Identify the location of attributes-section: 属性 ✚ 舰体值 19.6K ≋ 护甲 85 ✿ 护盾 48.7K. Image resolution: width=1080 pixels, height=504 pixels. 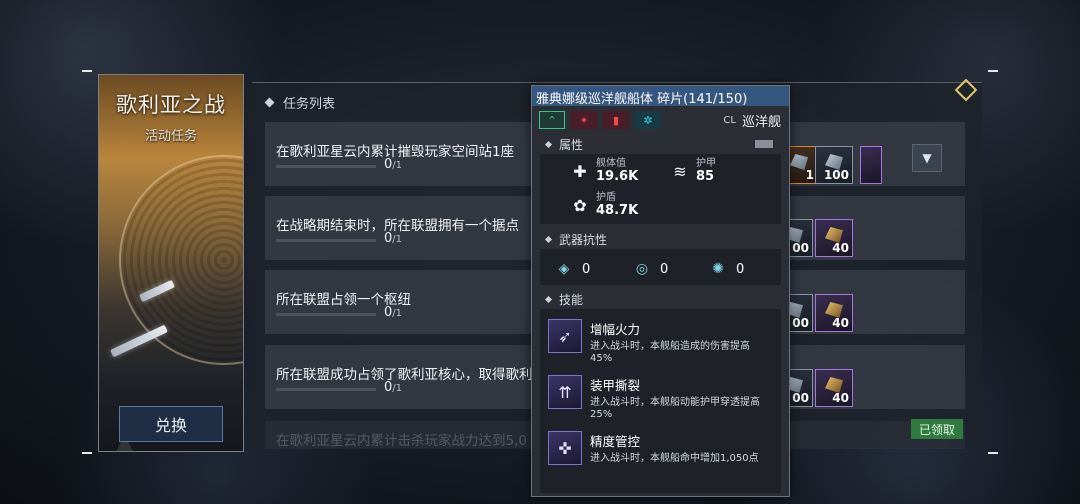
(660, 179).